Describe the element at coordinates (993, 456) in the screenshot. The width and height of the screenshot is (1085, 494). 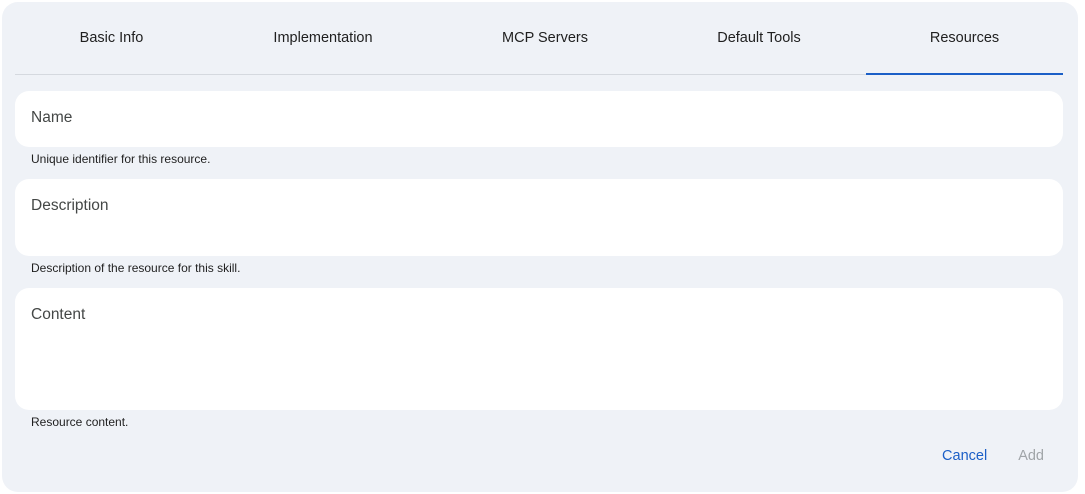
I see `dialog-actions: Cancel Add` at that location.